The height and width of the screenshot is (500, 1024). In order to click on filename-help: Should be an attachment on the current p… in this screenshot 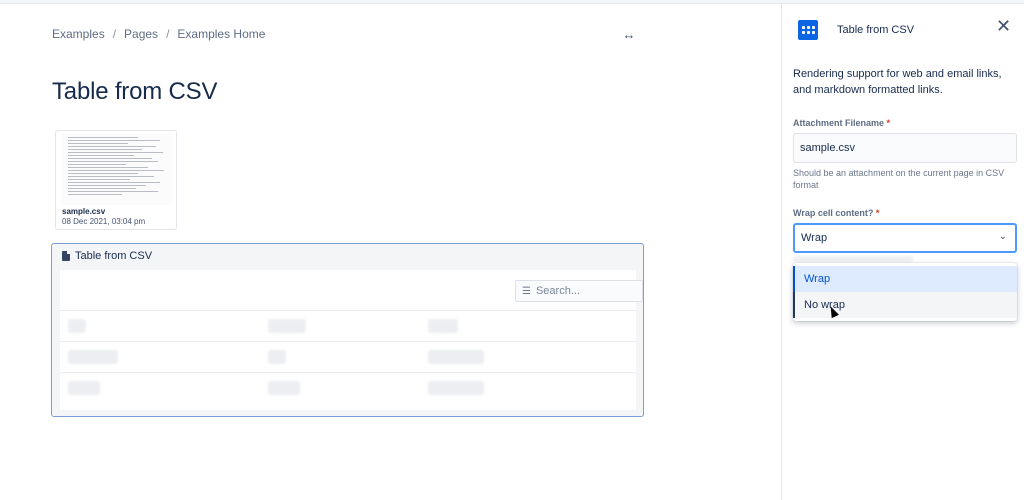, I will do `click(899, 179)`.